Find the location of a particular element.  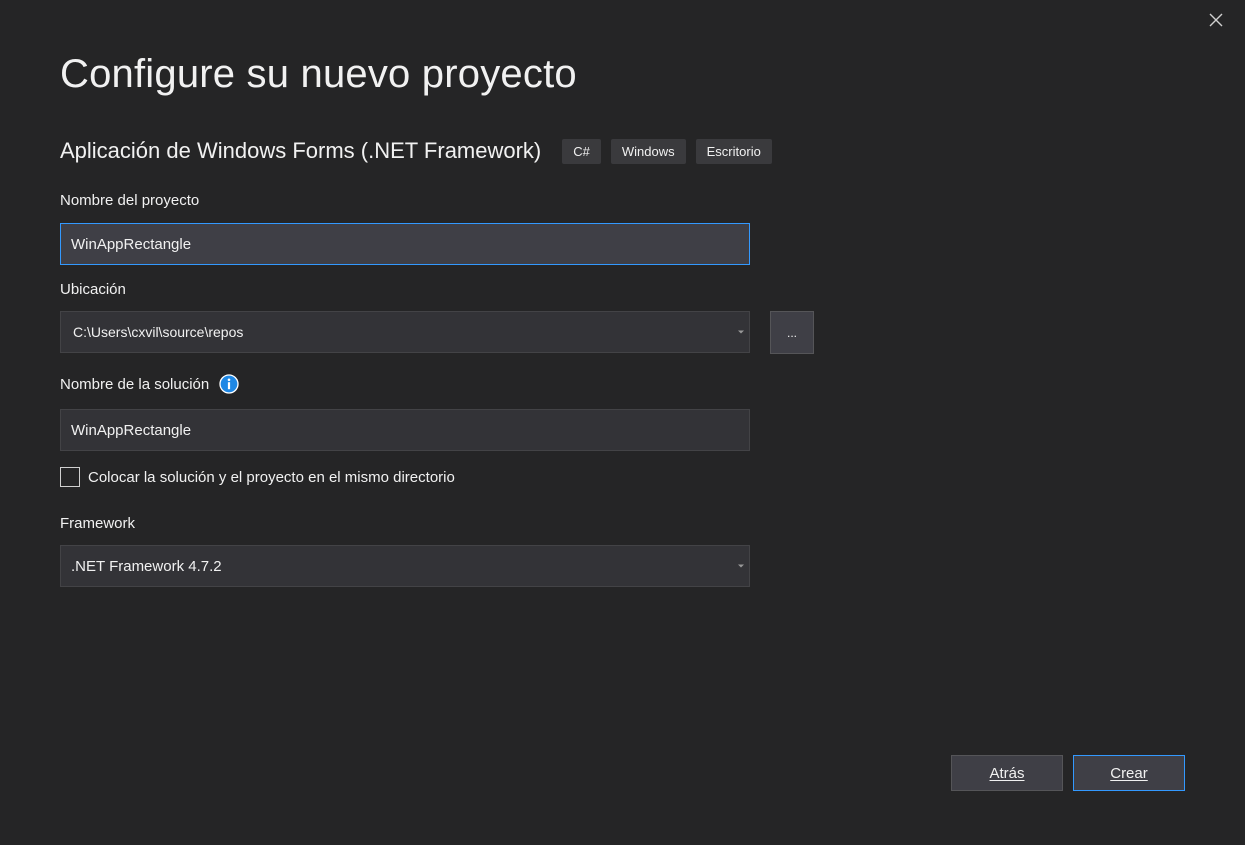

same-directory-checkbox is located at coordinates (70, 477).